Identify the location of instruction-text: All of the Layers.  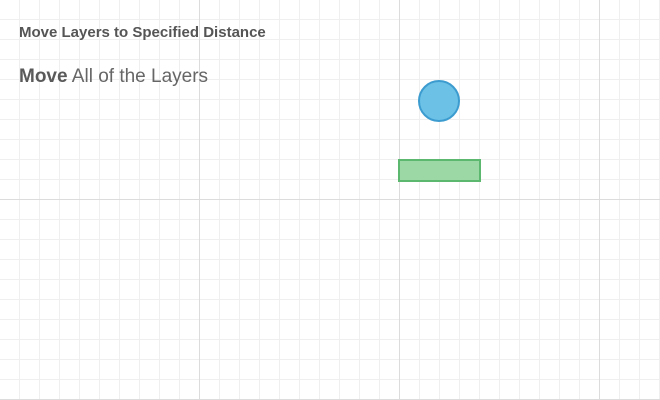
(138, 76).